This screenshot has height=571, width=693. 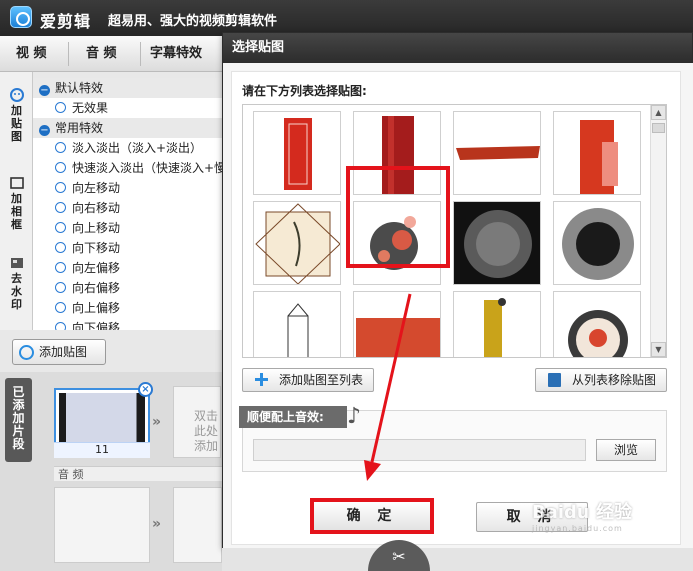 I want to click on effect-item: 向左偏移, so click(x=127, y=268).